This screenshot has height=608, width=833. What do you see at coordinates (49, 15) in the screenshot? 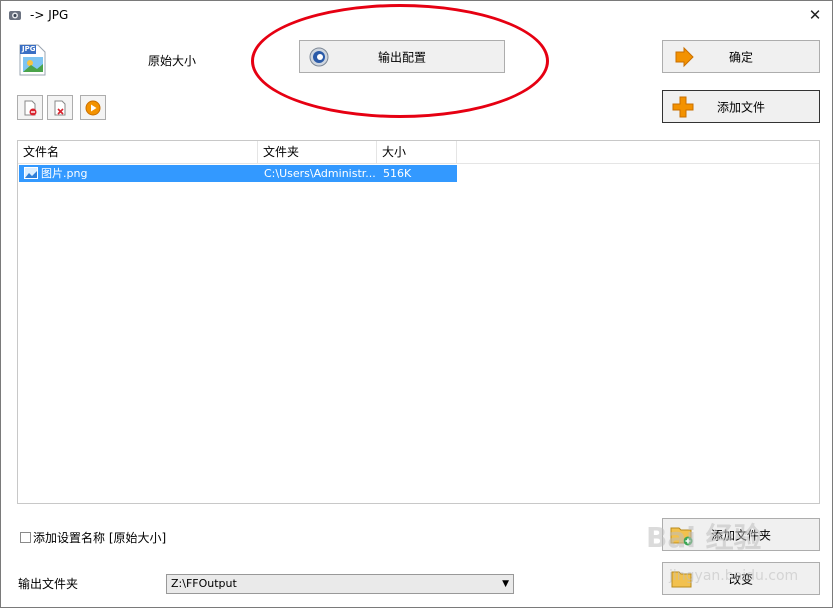
I see `window-title: -> JPG` at bounding box center [49, 15].